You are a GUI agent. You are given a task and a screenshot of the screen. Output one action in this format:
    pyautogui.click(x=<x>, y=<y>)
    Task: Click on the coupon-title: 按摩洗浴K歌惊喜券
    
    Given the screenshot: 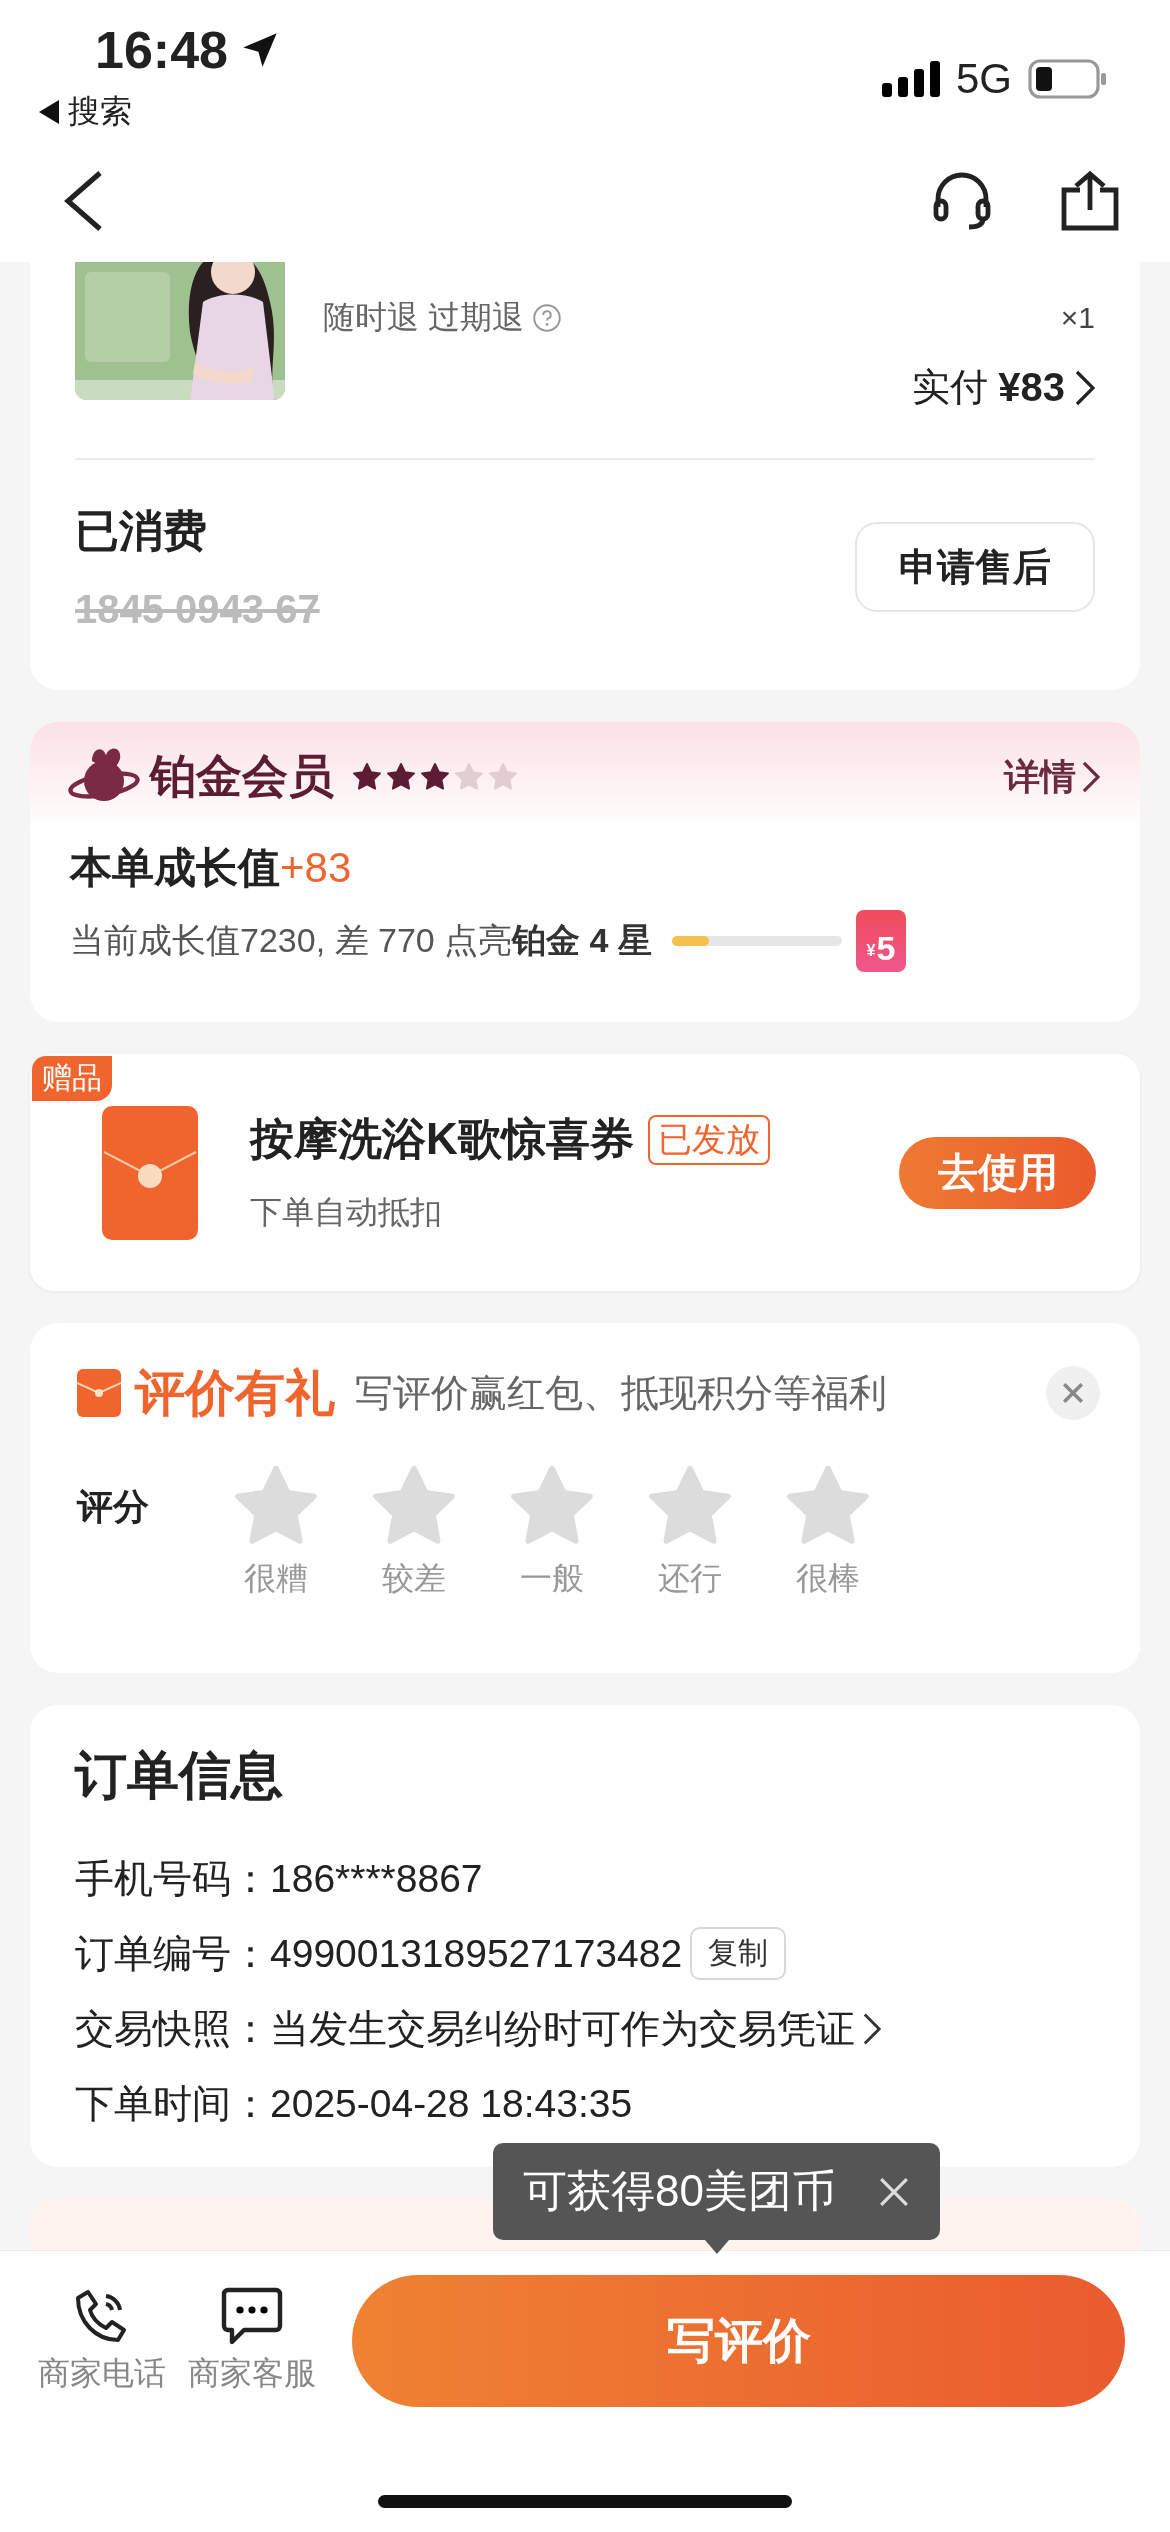 What is the action you would take?
    pyautogui.click(x=442, y=1139)
    